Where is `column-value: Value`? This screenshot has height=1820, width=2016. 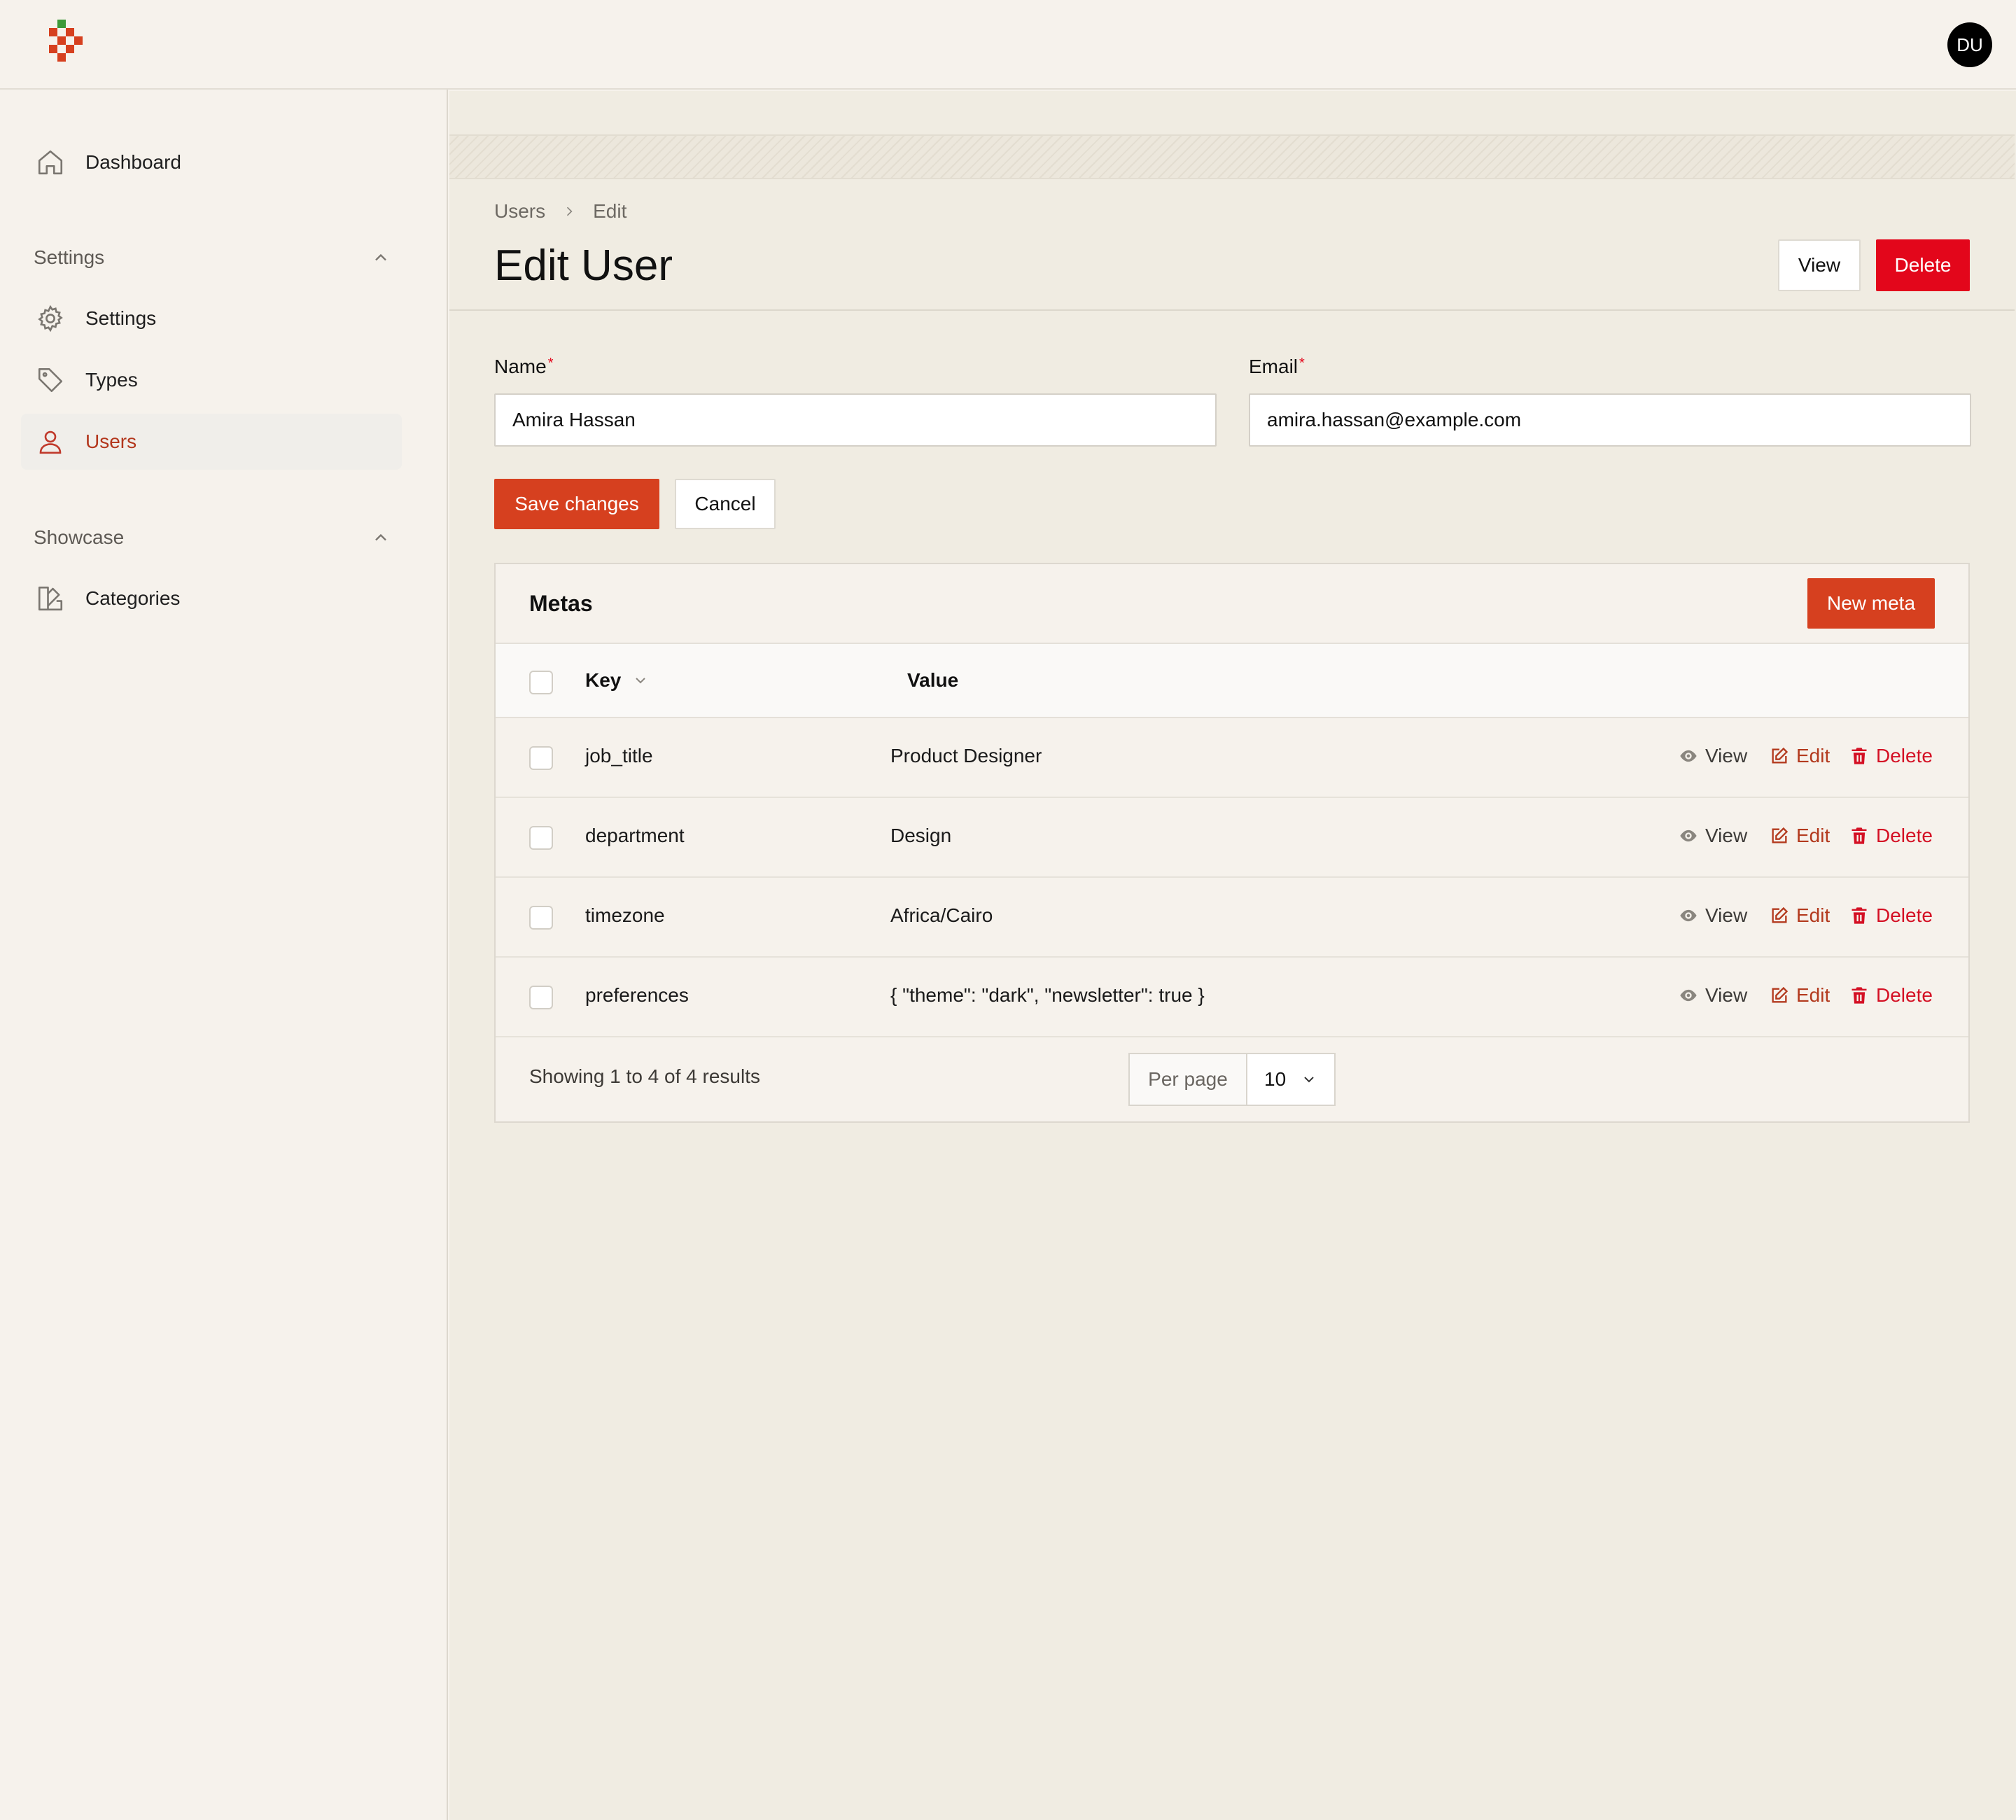 column-value: Value is located at coordinates (933, 680).